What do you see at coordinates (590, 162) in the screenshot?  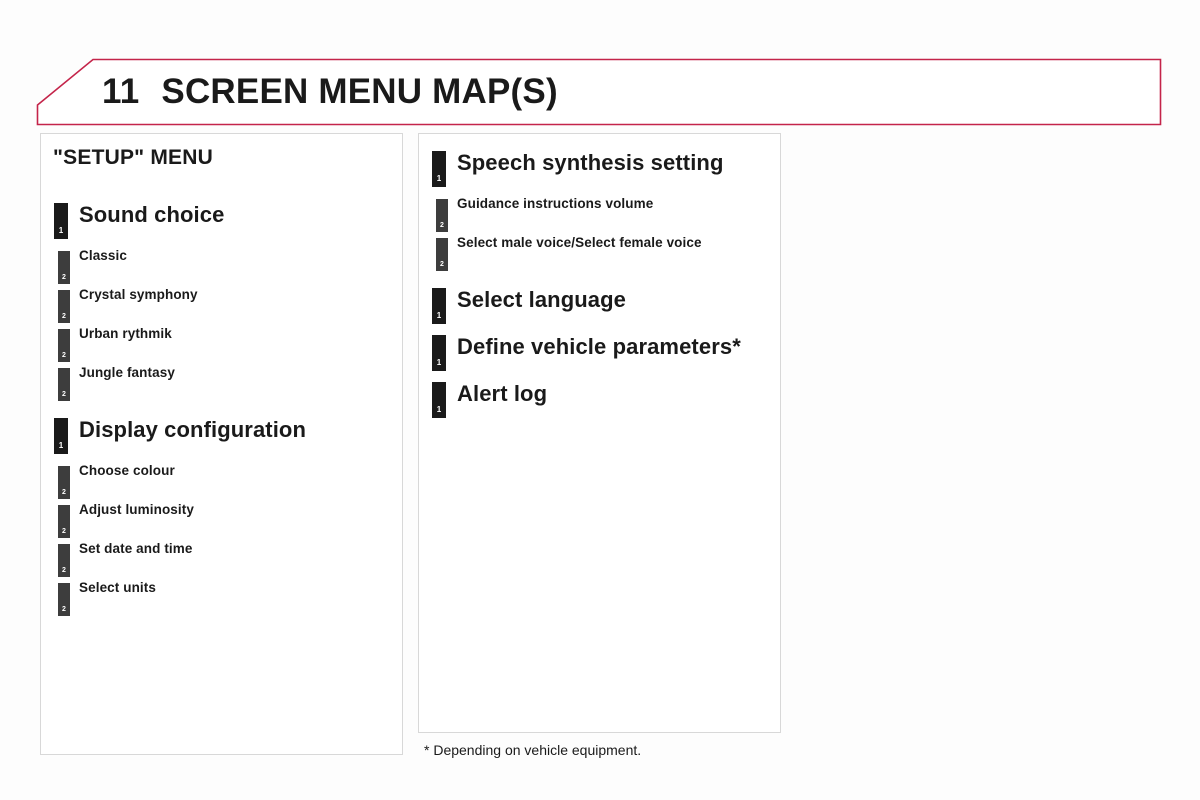 I see `menu-item-label: Speech synthesis setting` at bounding box center [590, 162].